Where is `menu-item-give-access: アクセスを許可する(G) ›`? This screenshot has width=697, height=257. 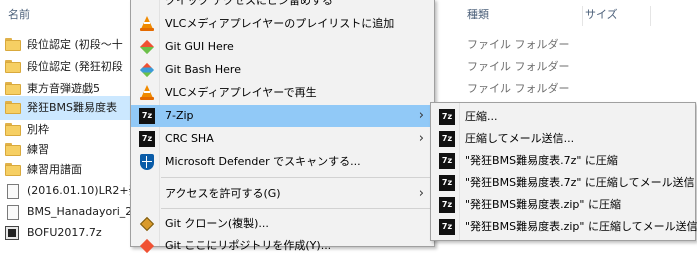
menu-item-give-access: アクセスを許可する(G) › is located at coordinates (282, 194).